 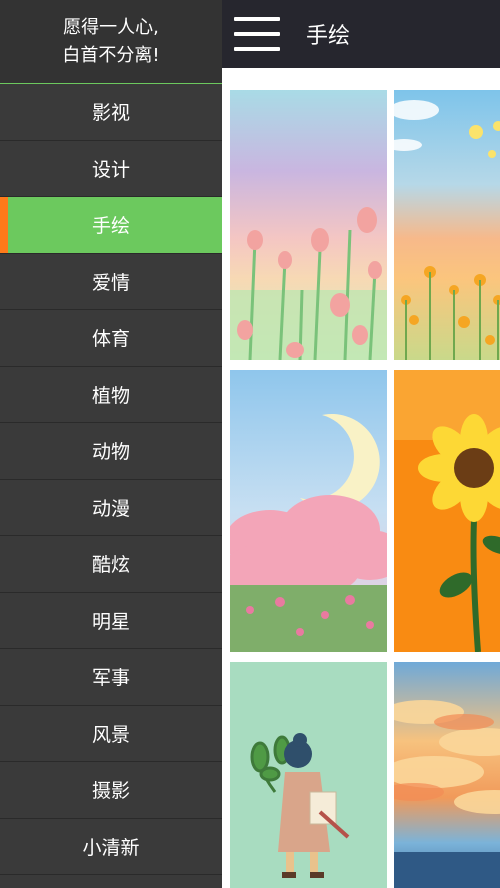 What do you see at coordinates (111, 620) in the screenshot?
I see `menu-item-stars: 明星` at bounding box center [111, 620].